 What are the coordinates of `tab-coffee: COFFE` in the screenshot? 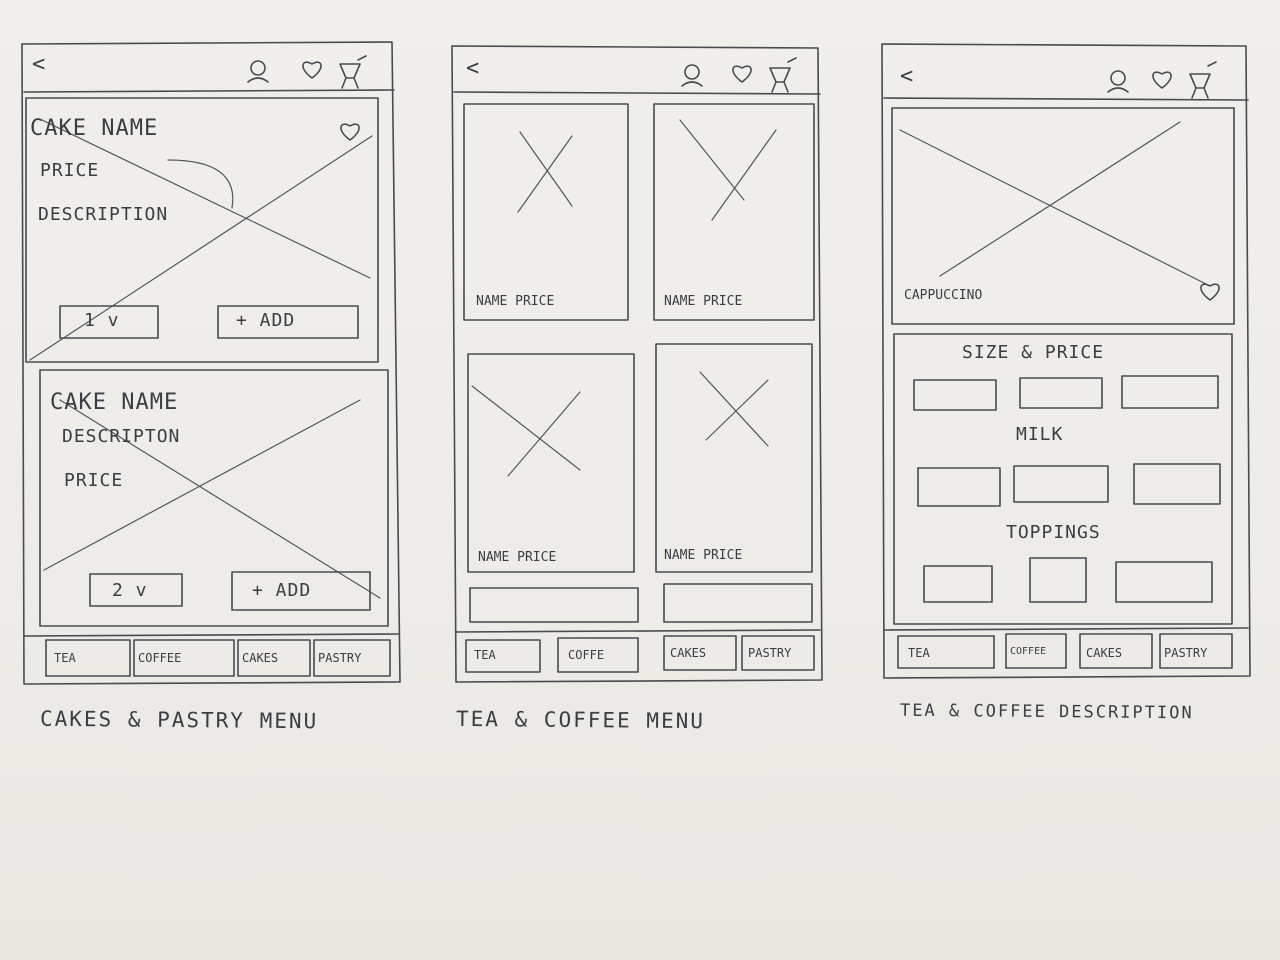 It's located at (586, 655).